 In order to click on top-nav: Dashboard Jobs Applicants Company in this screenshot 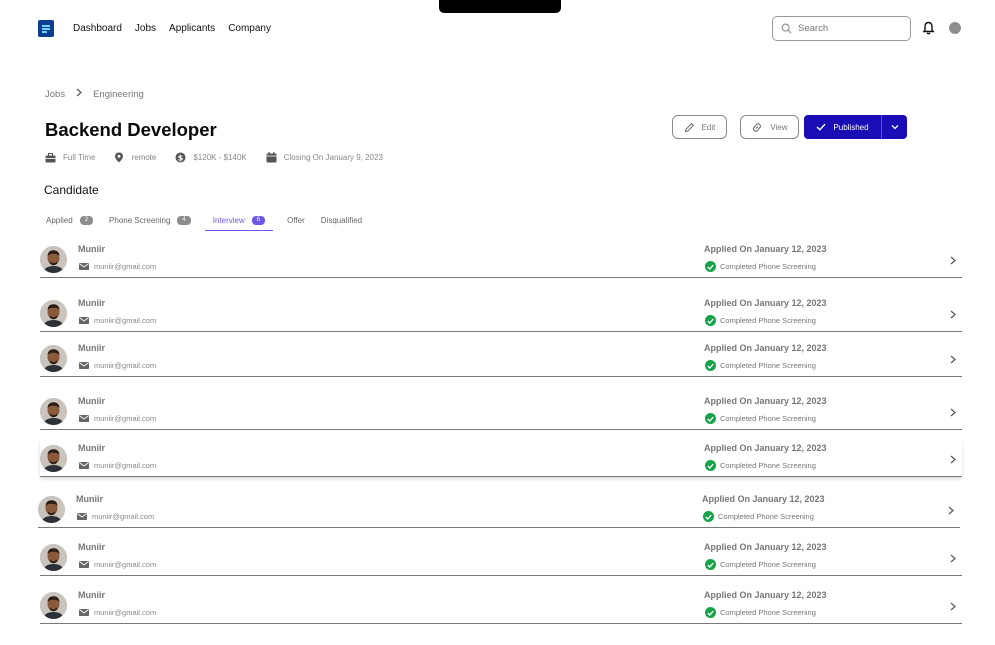, I will do `click(161, 28)`.